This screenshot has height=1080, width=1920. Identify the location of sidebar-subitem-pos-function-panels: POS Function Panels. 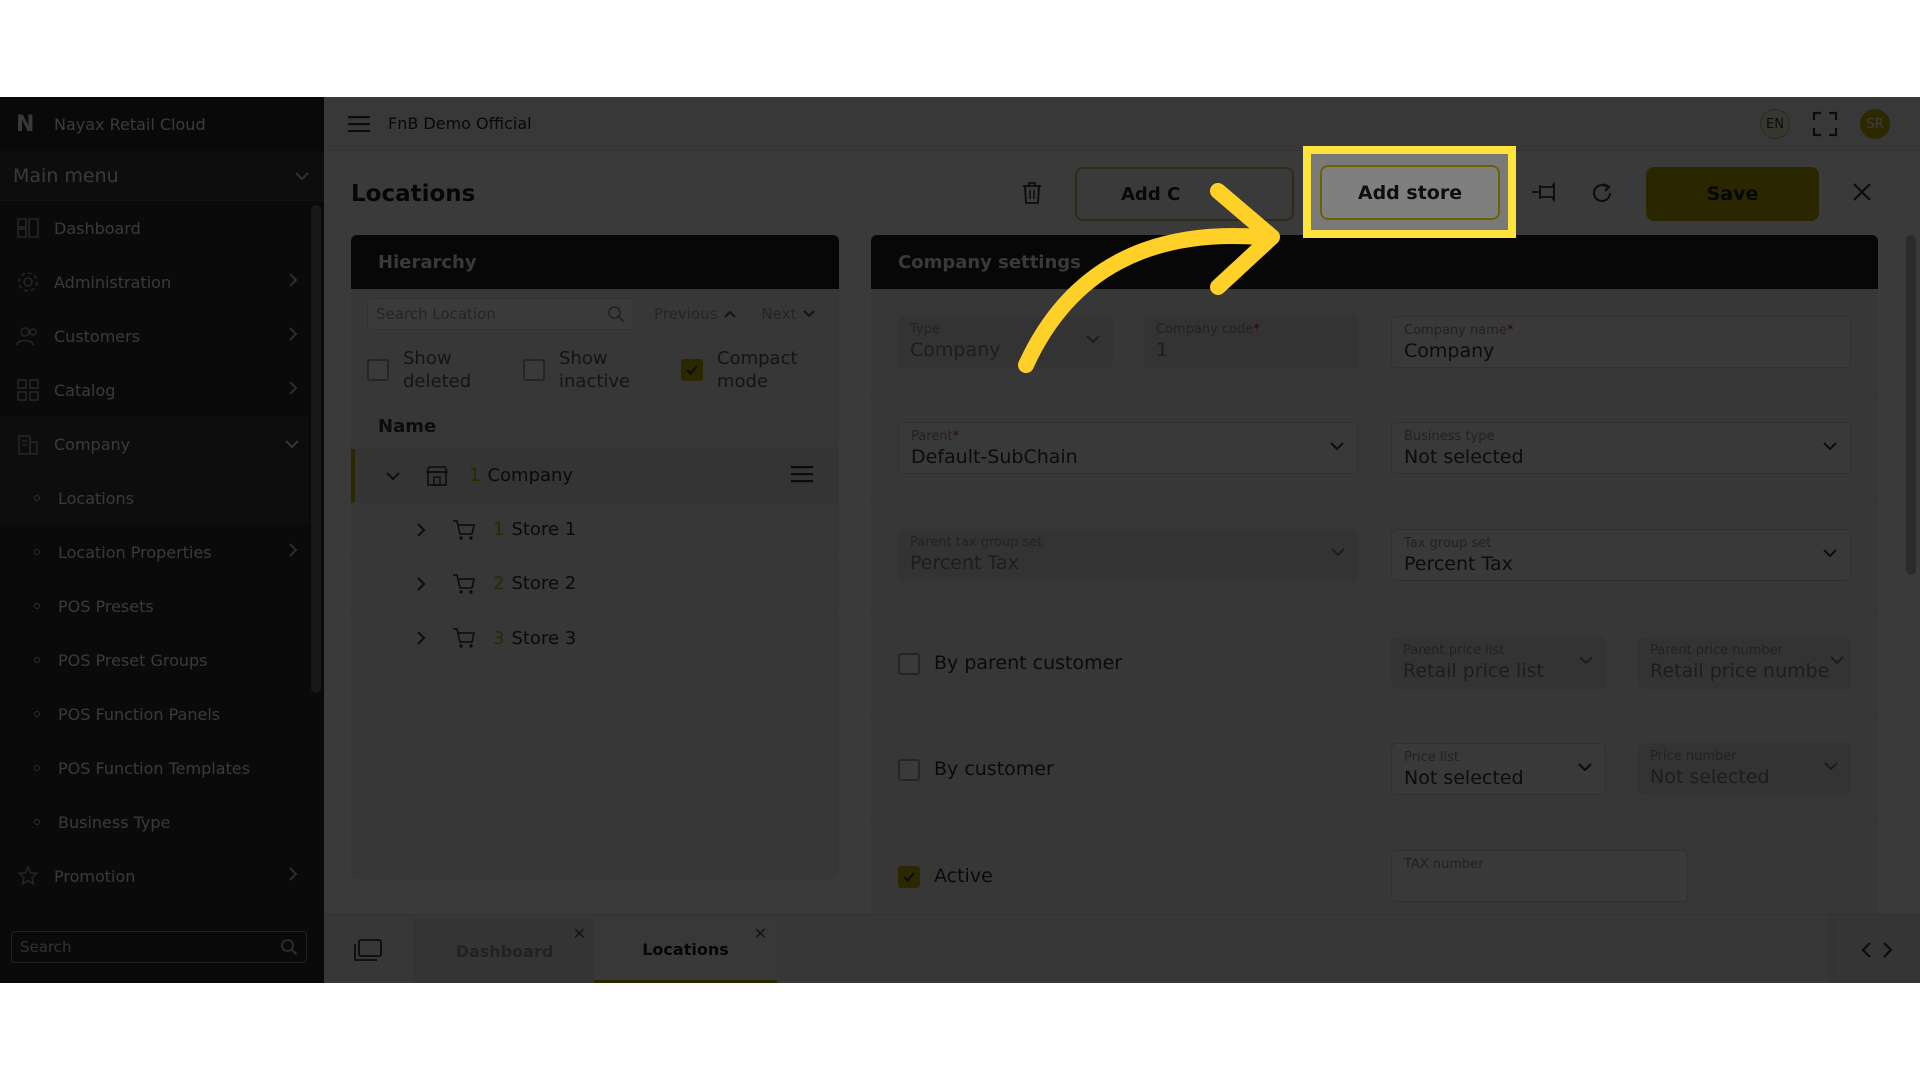
(154, 714).